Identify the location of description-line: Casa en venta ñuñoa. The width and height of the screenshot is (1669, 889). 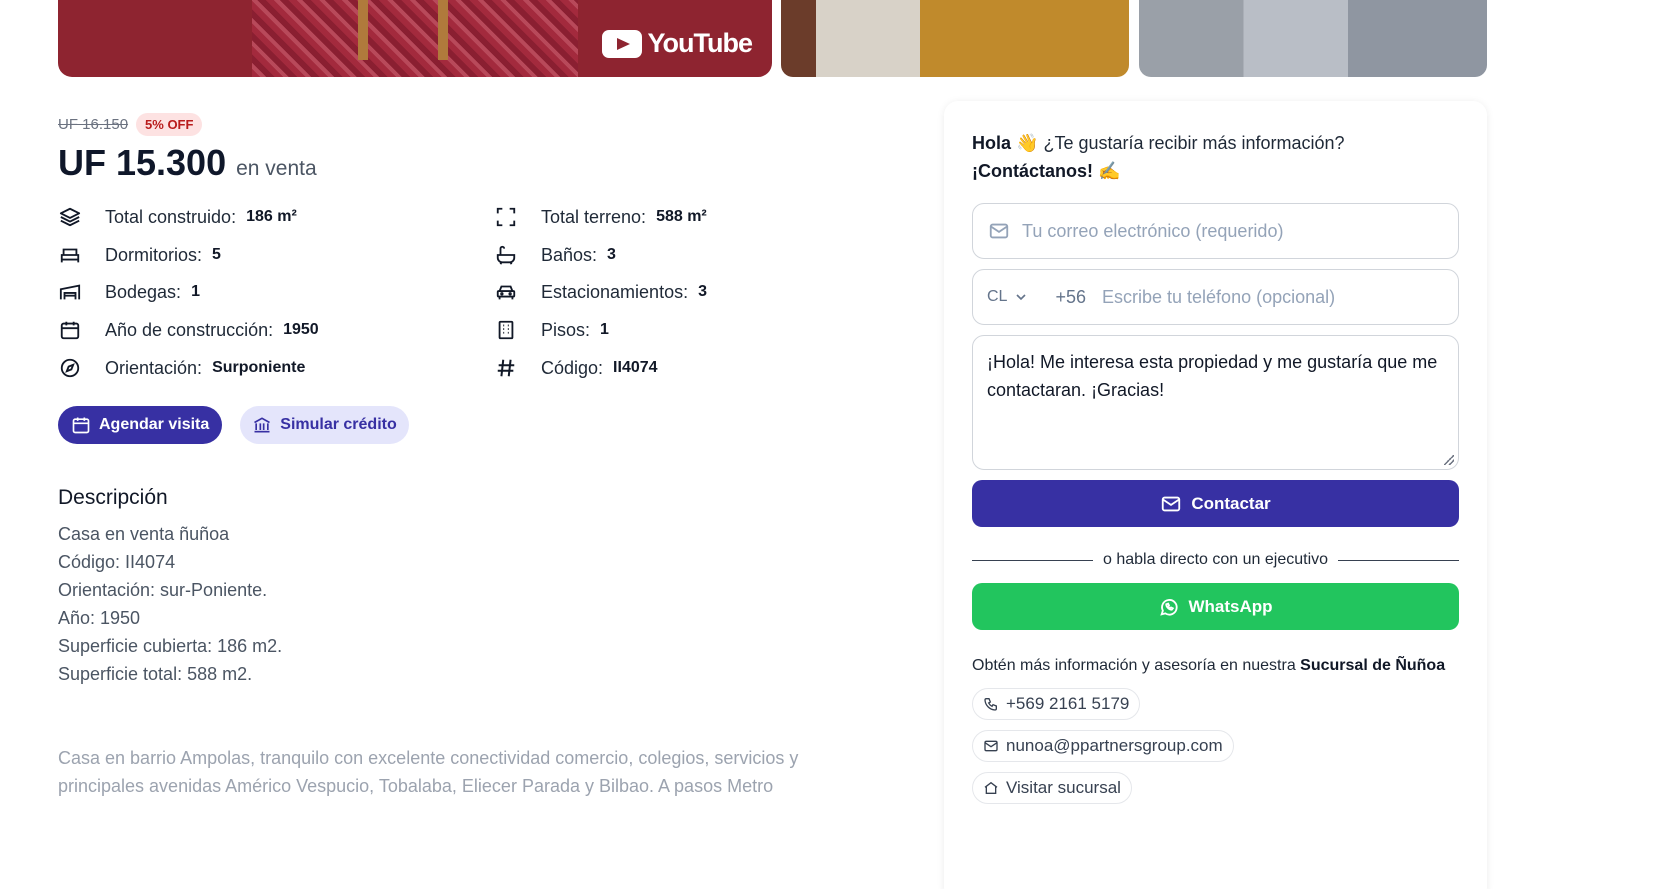
(144, 534).